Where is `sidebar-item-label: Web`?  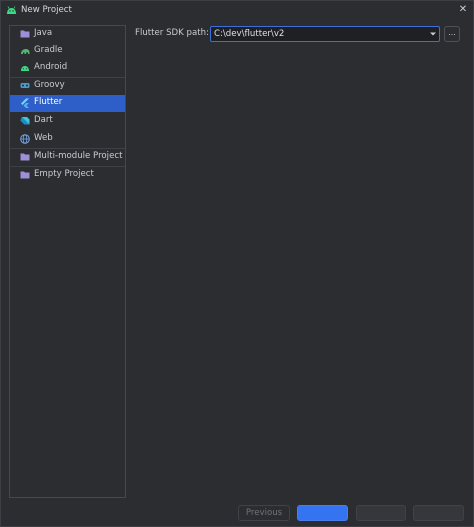
sidebar-item-label: Web is located at coordinates (43, 138).